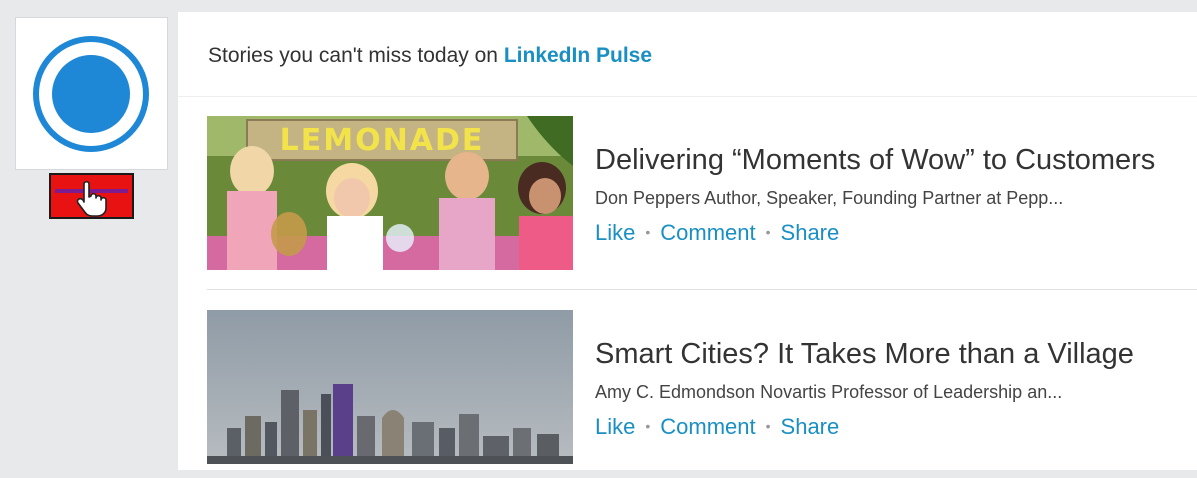 This screenshot has width=1197, height=478. Describe the element at coordinates (578, 55) in the screenshot. I see `linkedin-pulse-link: LinkedIn Pulse` at that location.